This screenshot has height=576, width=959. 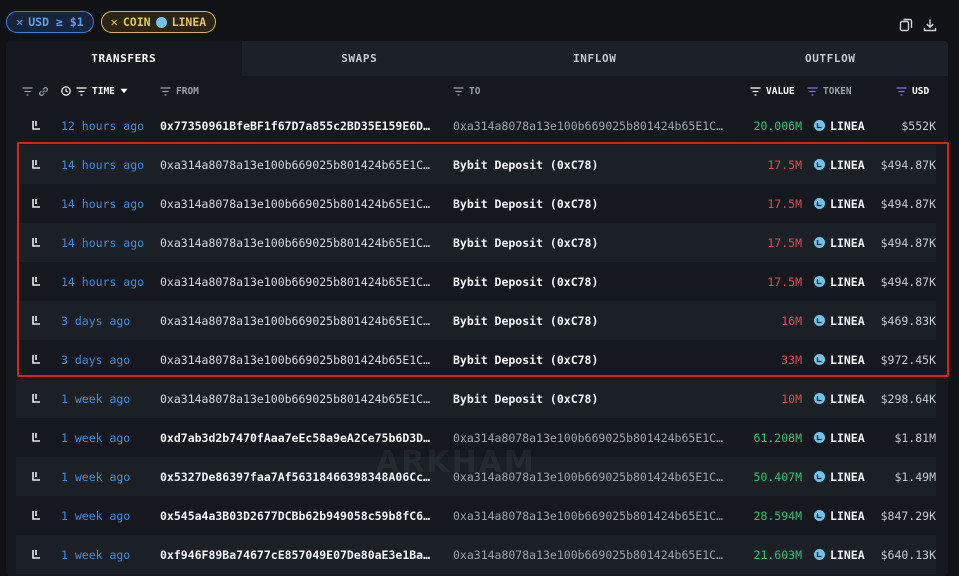 I want to click on row-value: 50.407M, so click(x=777, y=476).